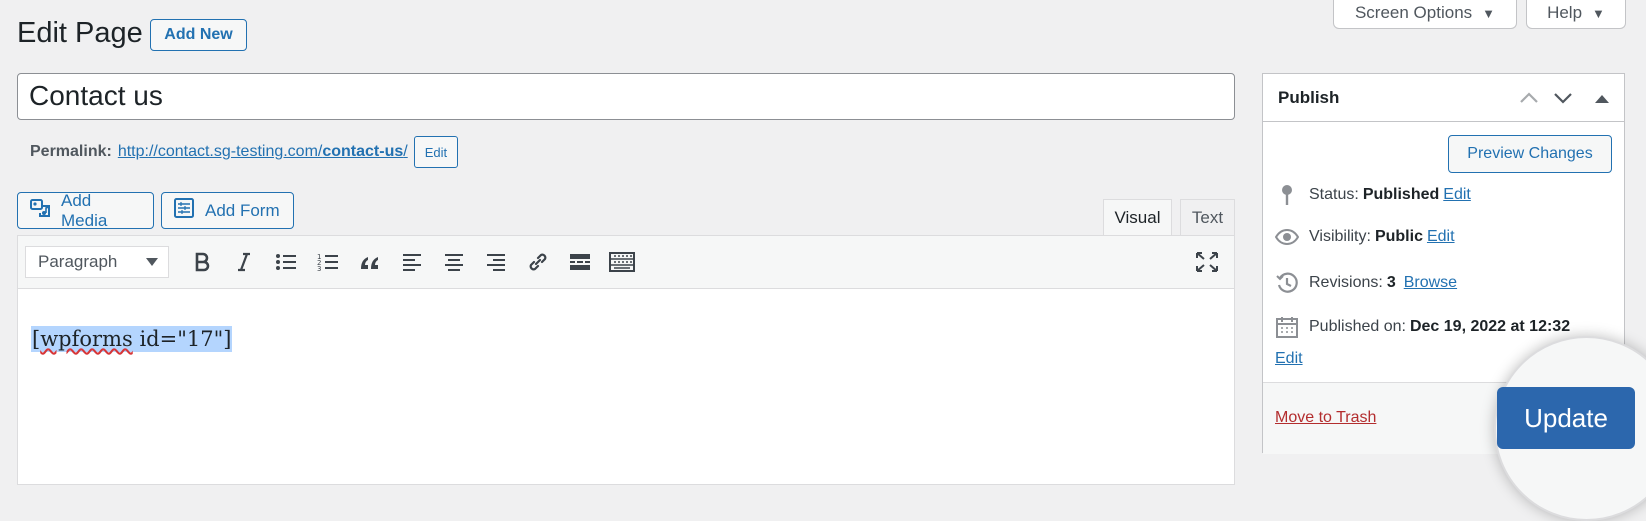 Image resolution: width=1646 pixels, height=521 pixels. I want to click on tab-text: Text, so click(1207, 217).